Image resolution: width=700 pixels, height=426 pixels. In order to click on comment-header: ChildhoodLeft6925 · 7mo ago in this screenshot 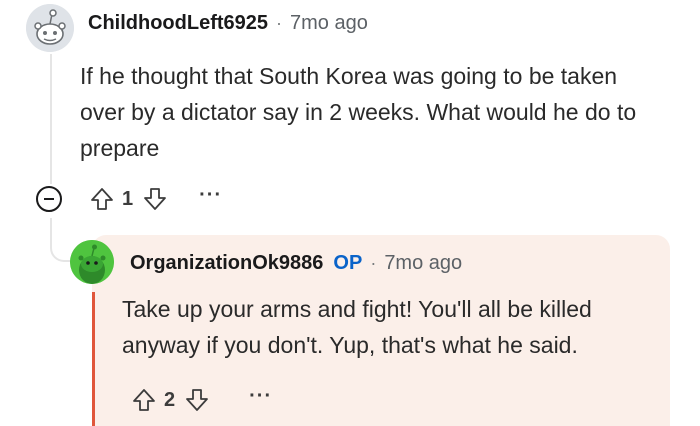, I will do `click(228, 23)`.